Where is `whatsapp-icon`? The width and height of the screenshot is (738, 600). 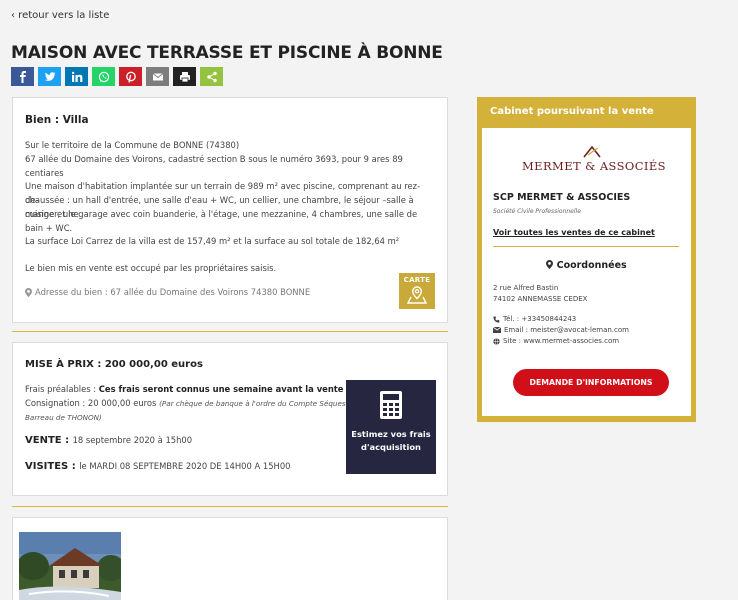 whatsapp-icon is located at coordinates (103, 76).